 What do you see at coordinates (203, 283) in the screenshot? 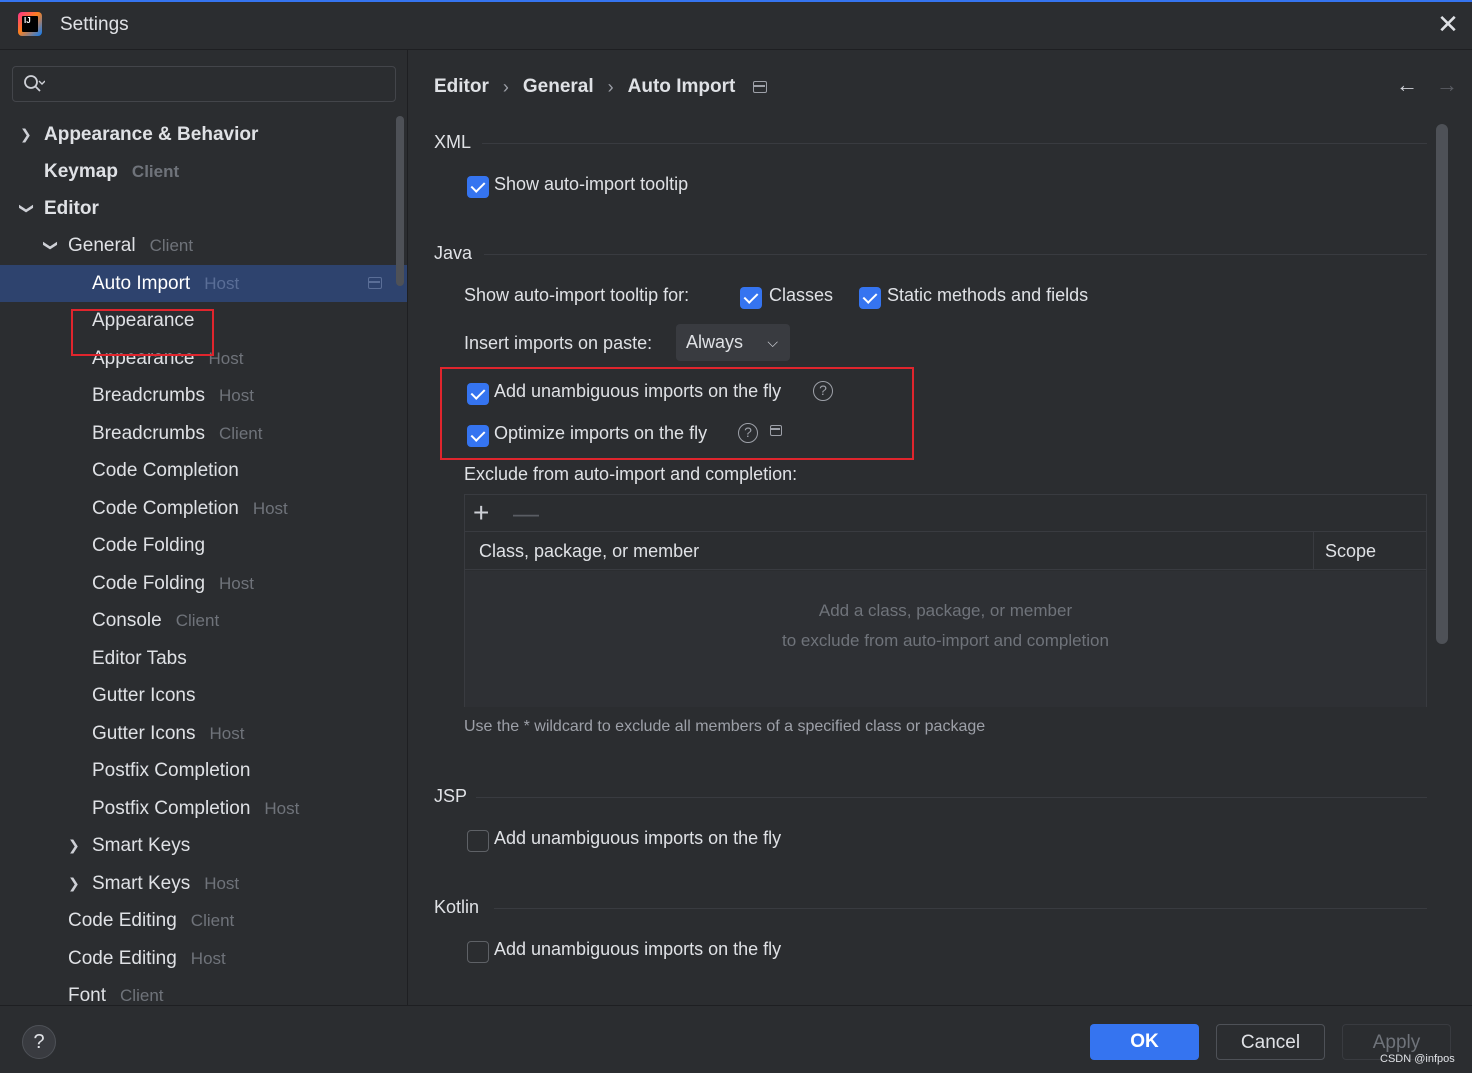
I see `tree-item-auto-import: Auto Import Host` at bounding box center [203, 283].